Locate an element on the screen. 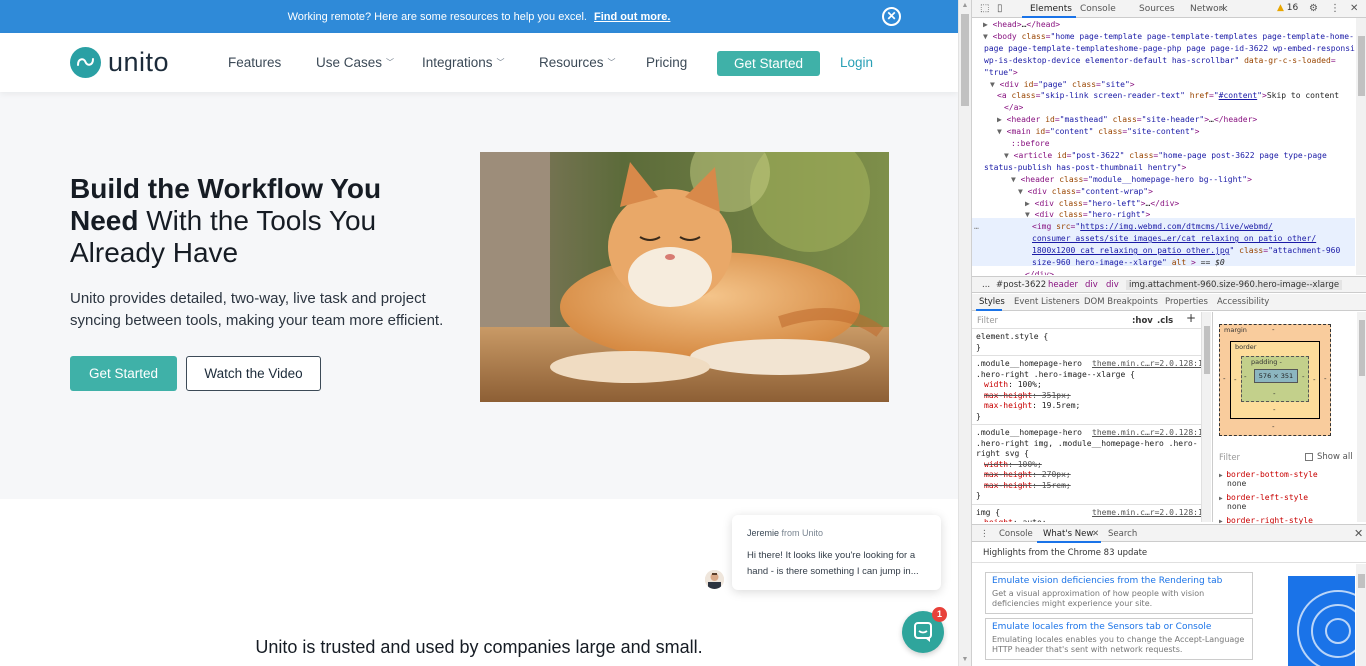 This screenshot has height=666, width=1366. drawer-tab-search: Search is located at coordinates (1122, 534).